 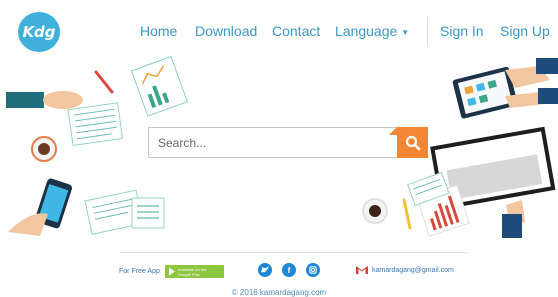 What do you see at coordinates (289, 270) in the screenshot?
I see `facebook-icon: f` at bounding box center [289, 270].